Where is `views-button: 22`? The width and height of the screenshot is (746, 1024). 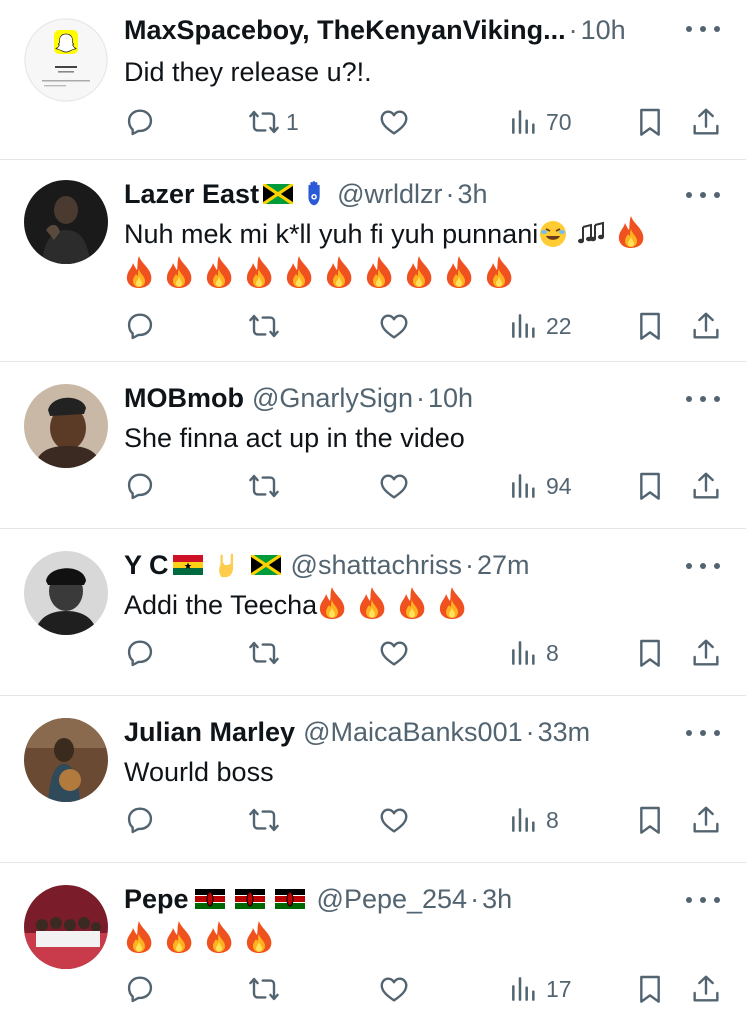 views-button: 22 is located at coordinates (540, 326).